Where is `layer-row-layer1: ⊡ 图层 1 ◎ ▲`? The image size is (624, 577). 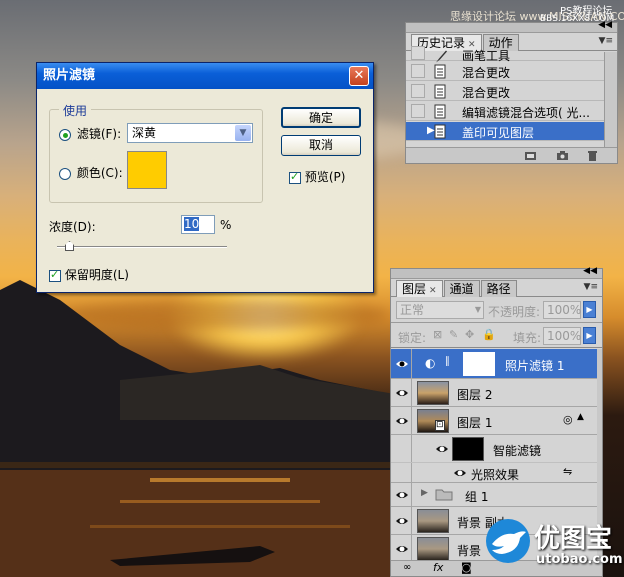
layer-row-layer1: ⊡ 图层 1 ◎ ▲ is located at coordinates (494, 421).